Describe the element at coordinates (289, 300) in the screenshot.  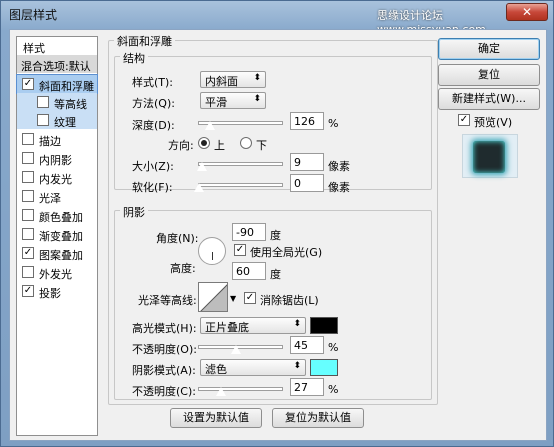
I see `anti-alias-label: 消除锯齿(L)` at that location.